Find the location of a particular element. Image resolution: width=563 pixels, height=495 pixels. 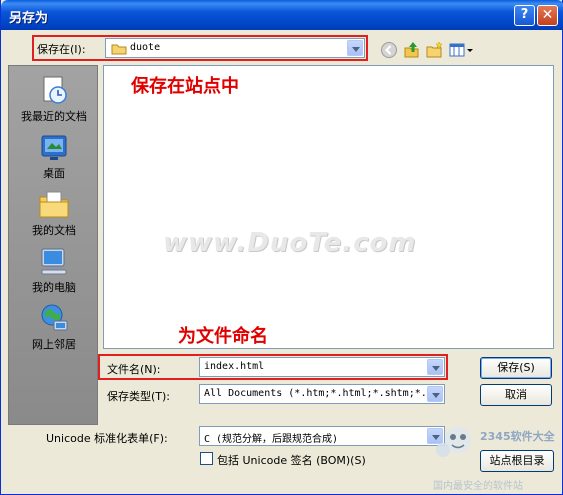

places-label: 网上邻居 is located at coordinates (54, 344).